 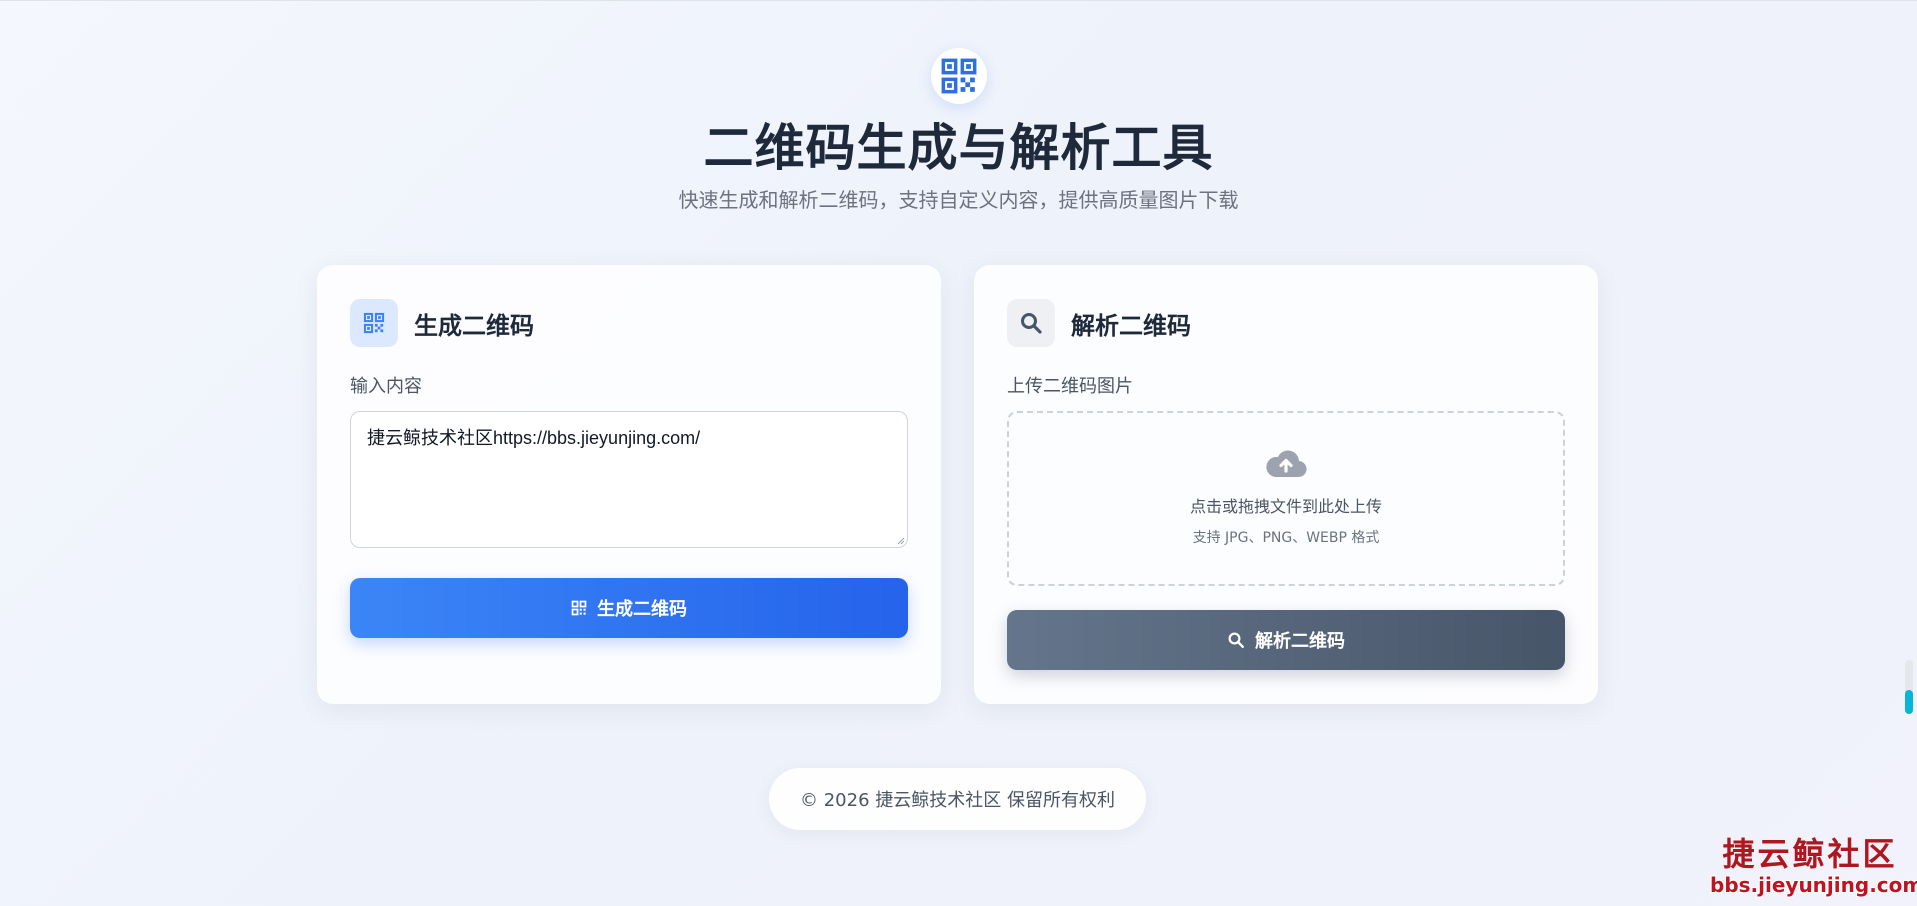 What do you see at coordinates (1286, 538) in the screenshot?
I see `upload-format-hint: 支持 JPG、PNG、WEBP 格式` at bounding box center [1286, 538].